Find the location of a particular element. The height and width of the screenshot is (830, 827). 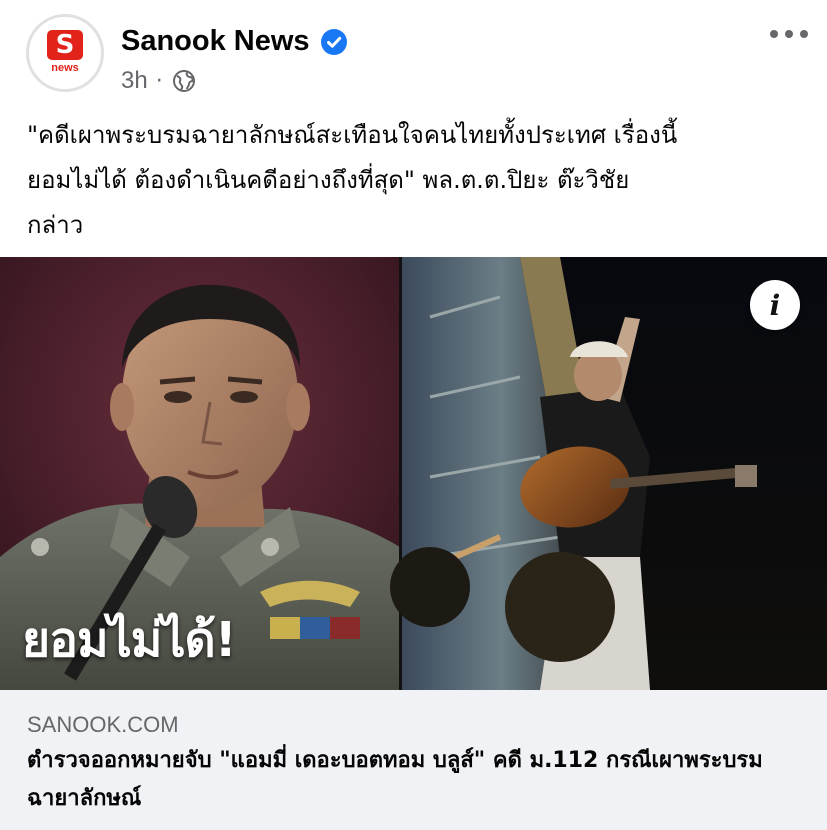

page-name-link: Sanook News is located at coordinates (215, 41).